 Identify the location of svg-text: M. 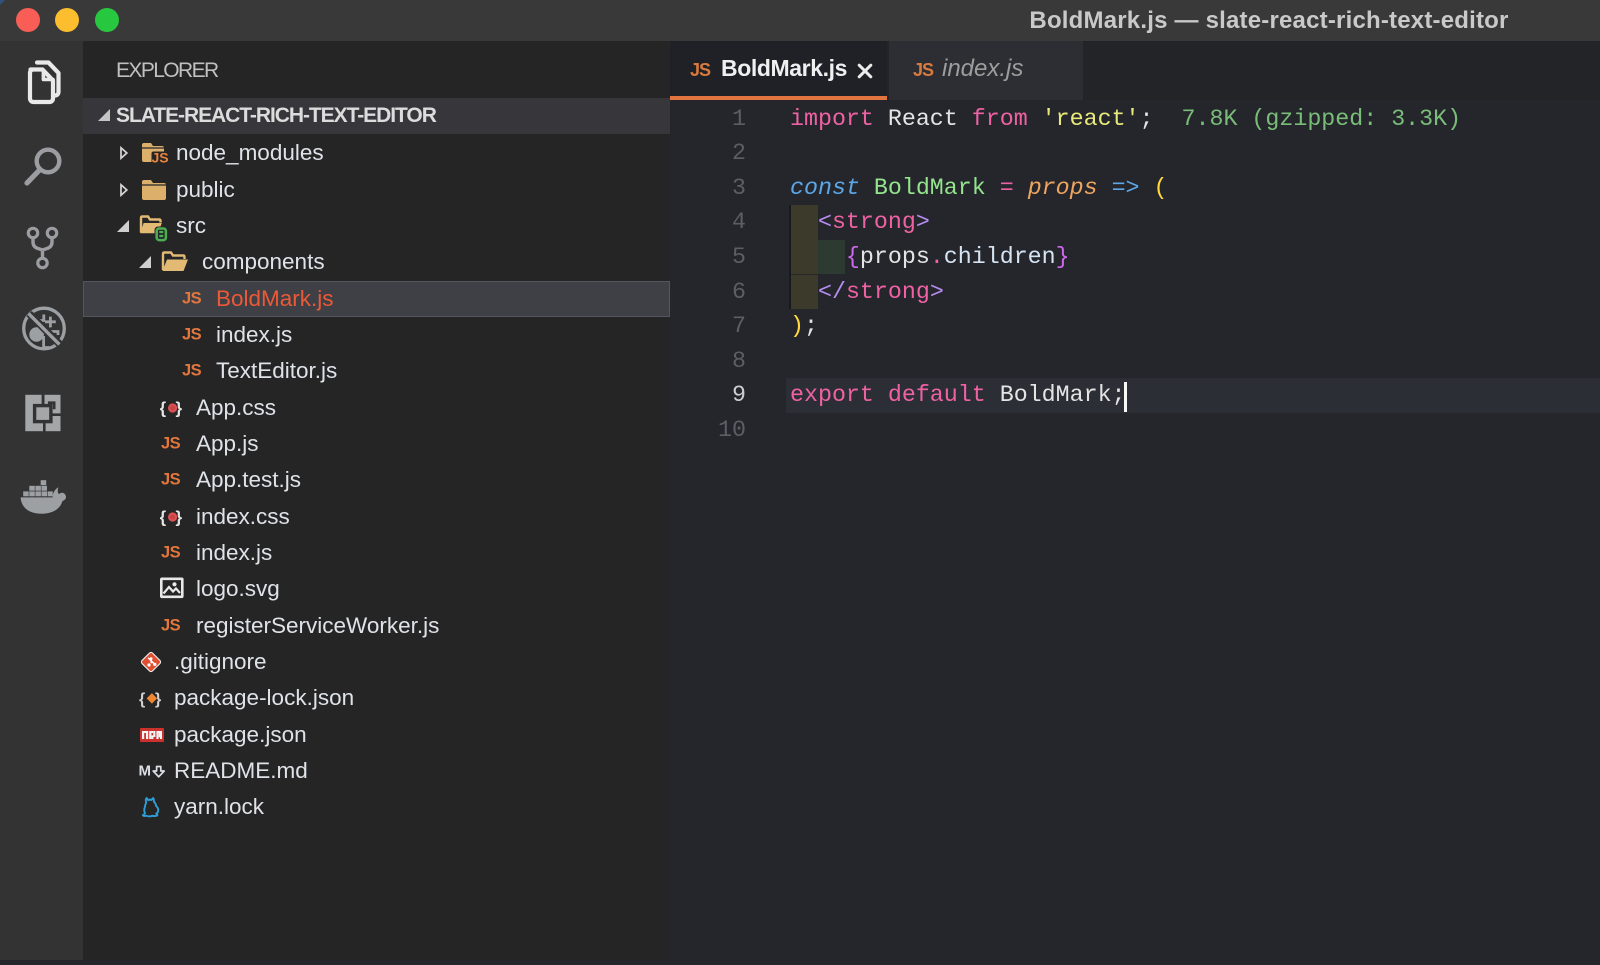
(145, 770).